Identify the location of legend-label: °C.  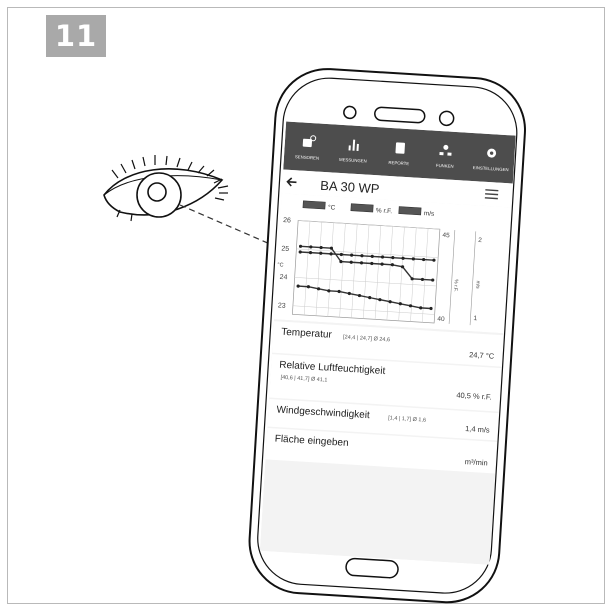
(332, 207).